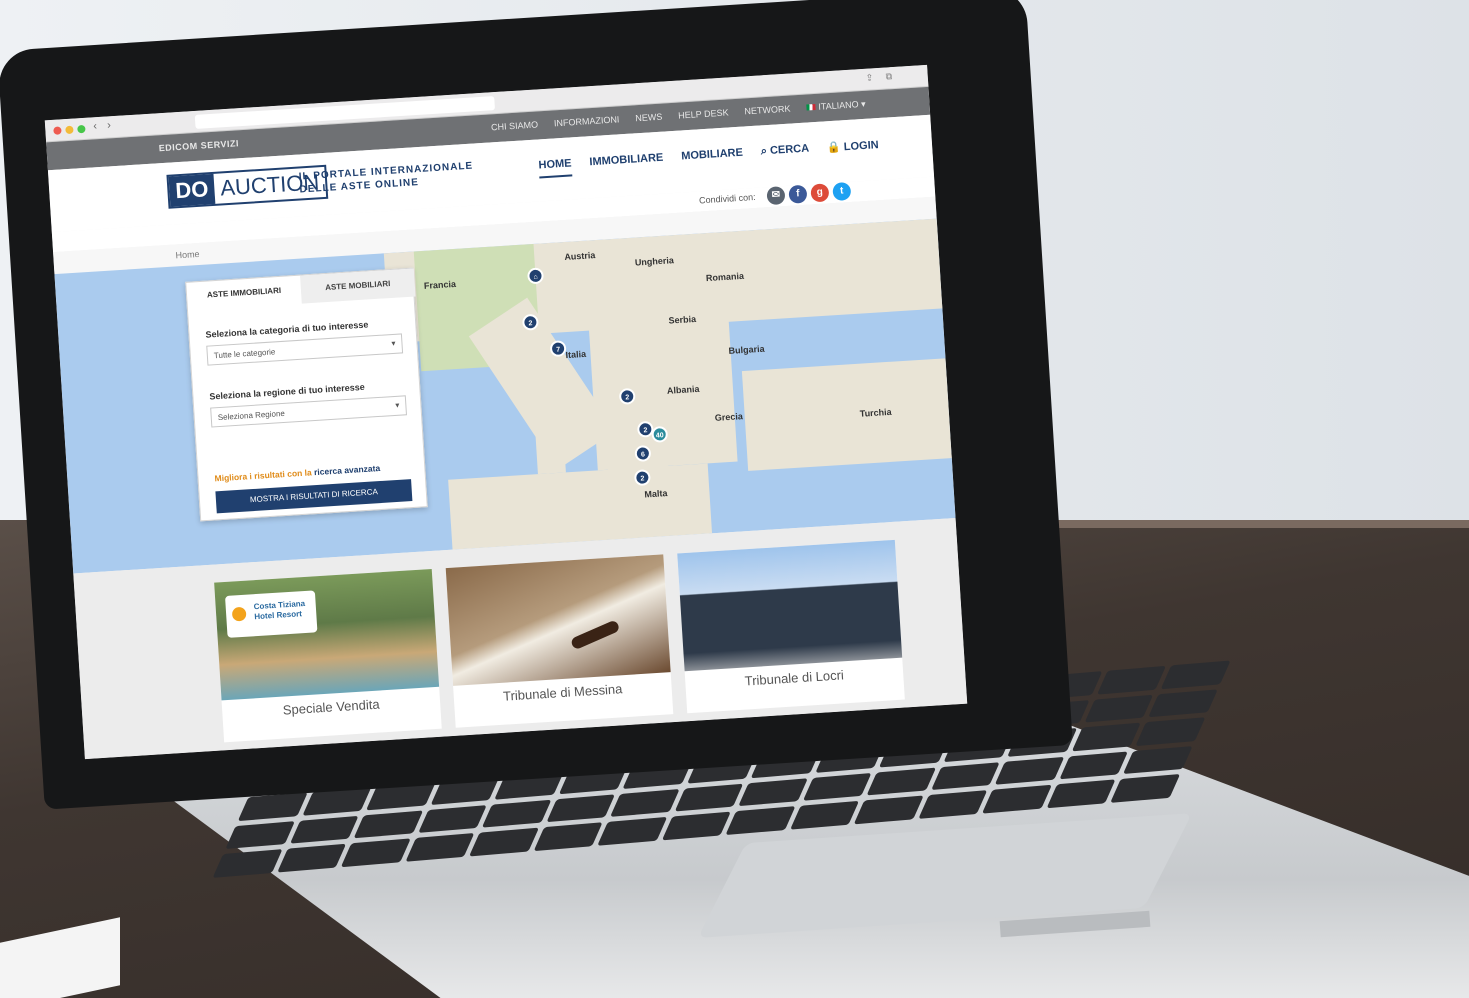 Image resolution: width=1469 pixels, height=998 pixels. Describe the element at coordinates (842, 191) in the screenshot. I see `twitter-icon: t` at that location.